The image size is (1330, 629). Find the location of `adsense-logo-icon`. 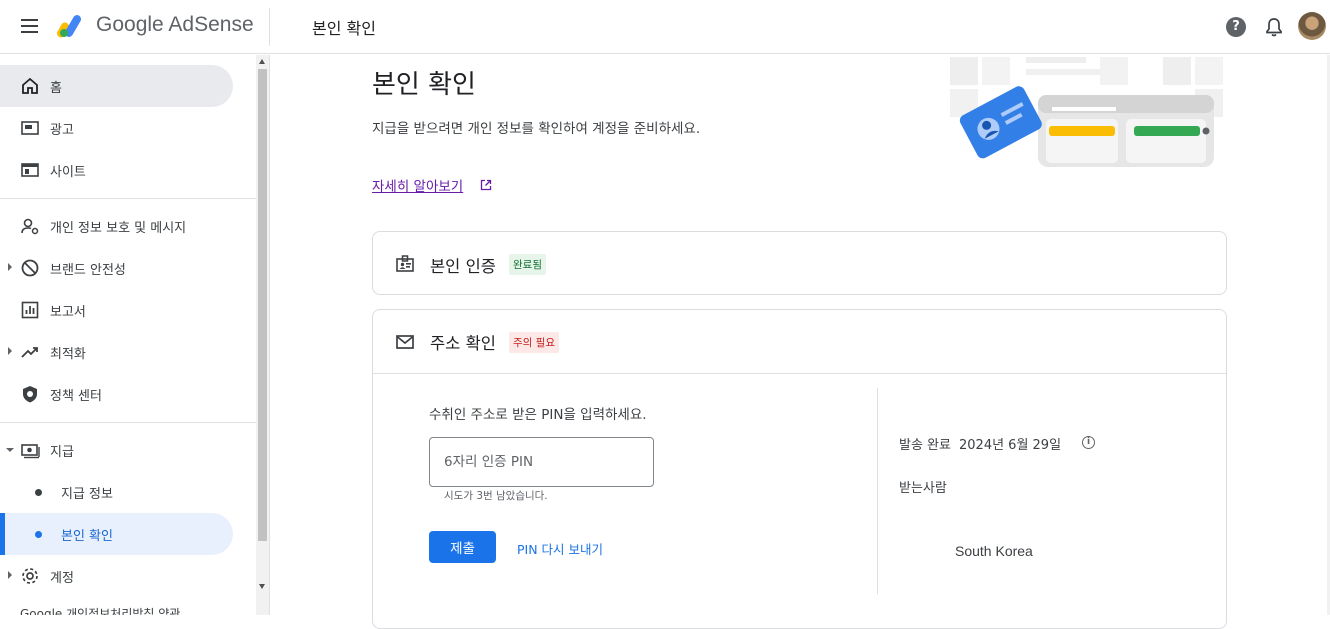

adsense-logo-icon is located at coordinates (69, 26).